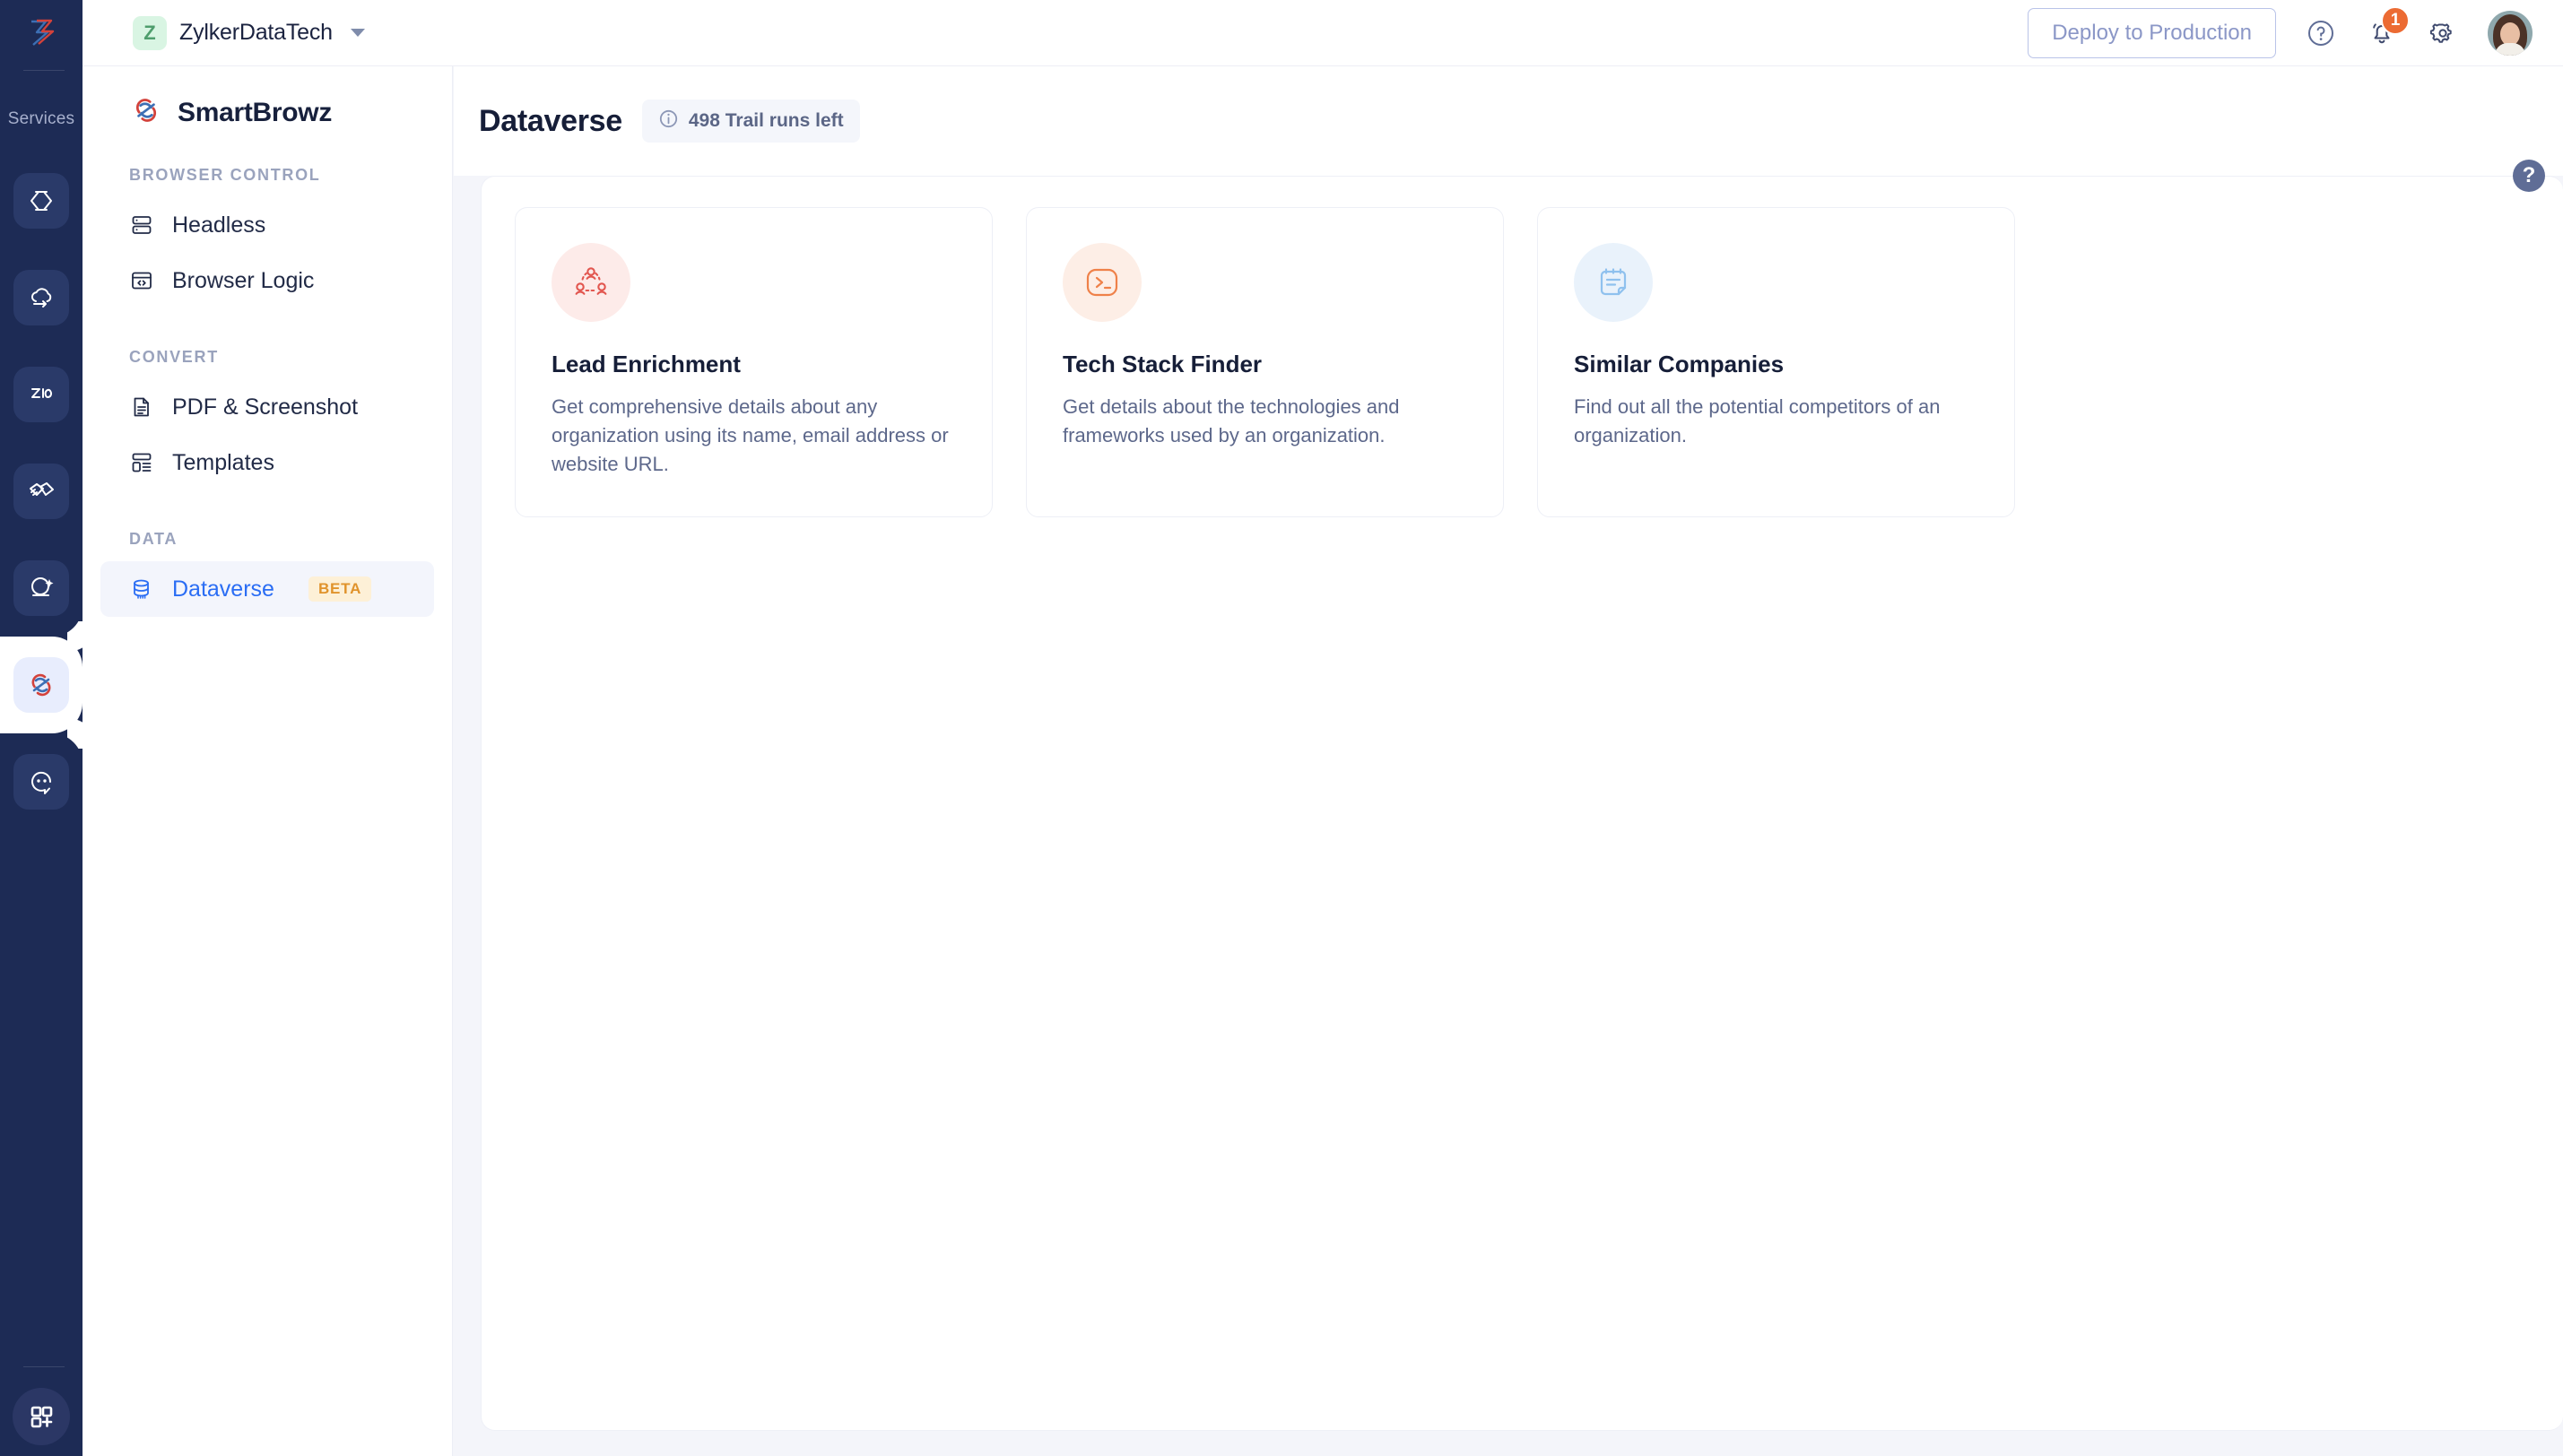  What do you see at coordinates (2395, 20) in the screenshot?
I see `notification-count-badge: 1` at bounding box center [2395, 20].